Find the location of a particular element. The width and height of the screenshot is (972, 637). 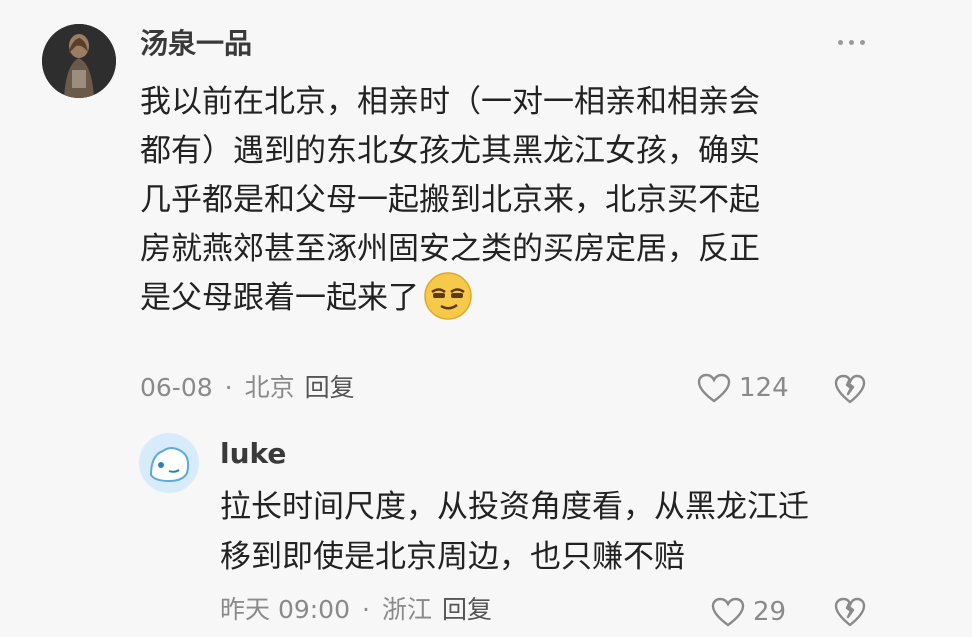

comment-location: 北京 is located at coordinates (269, 387).